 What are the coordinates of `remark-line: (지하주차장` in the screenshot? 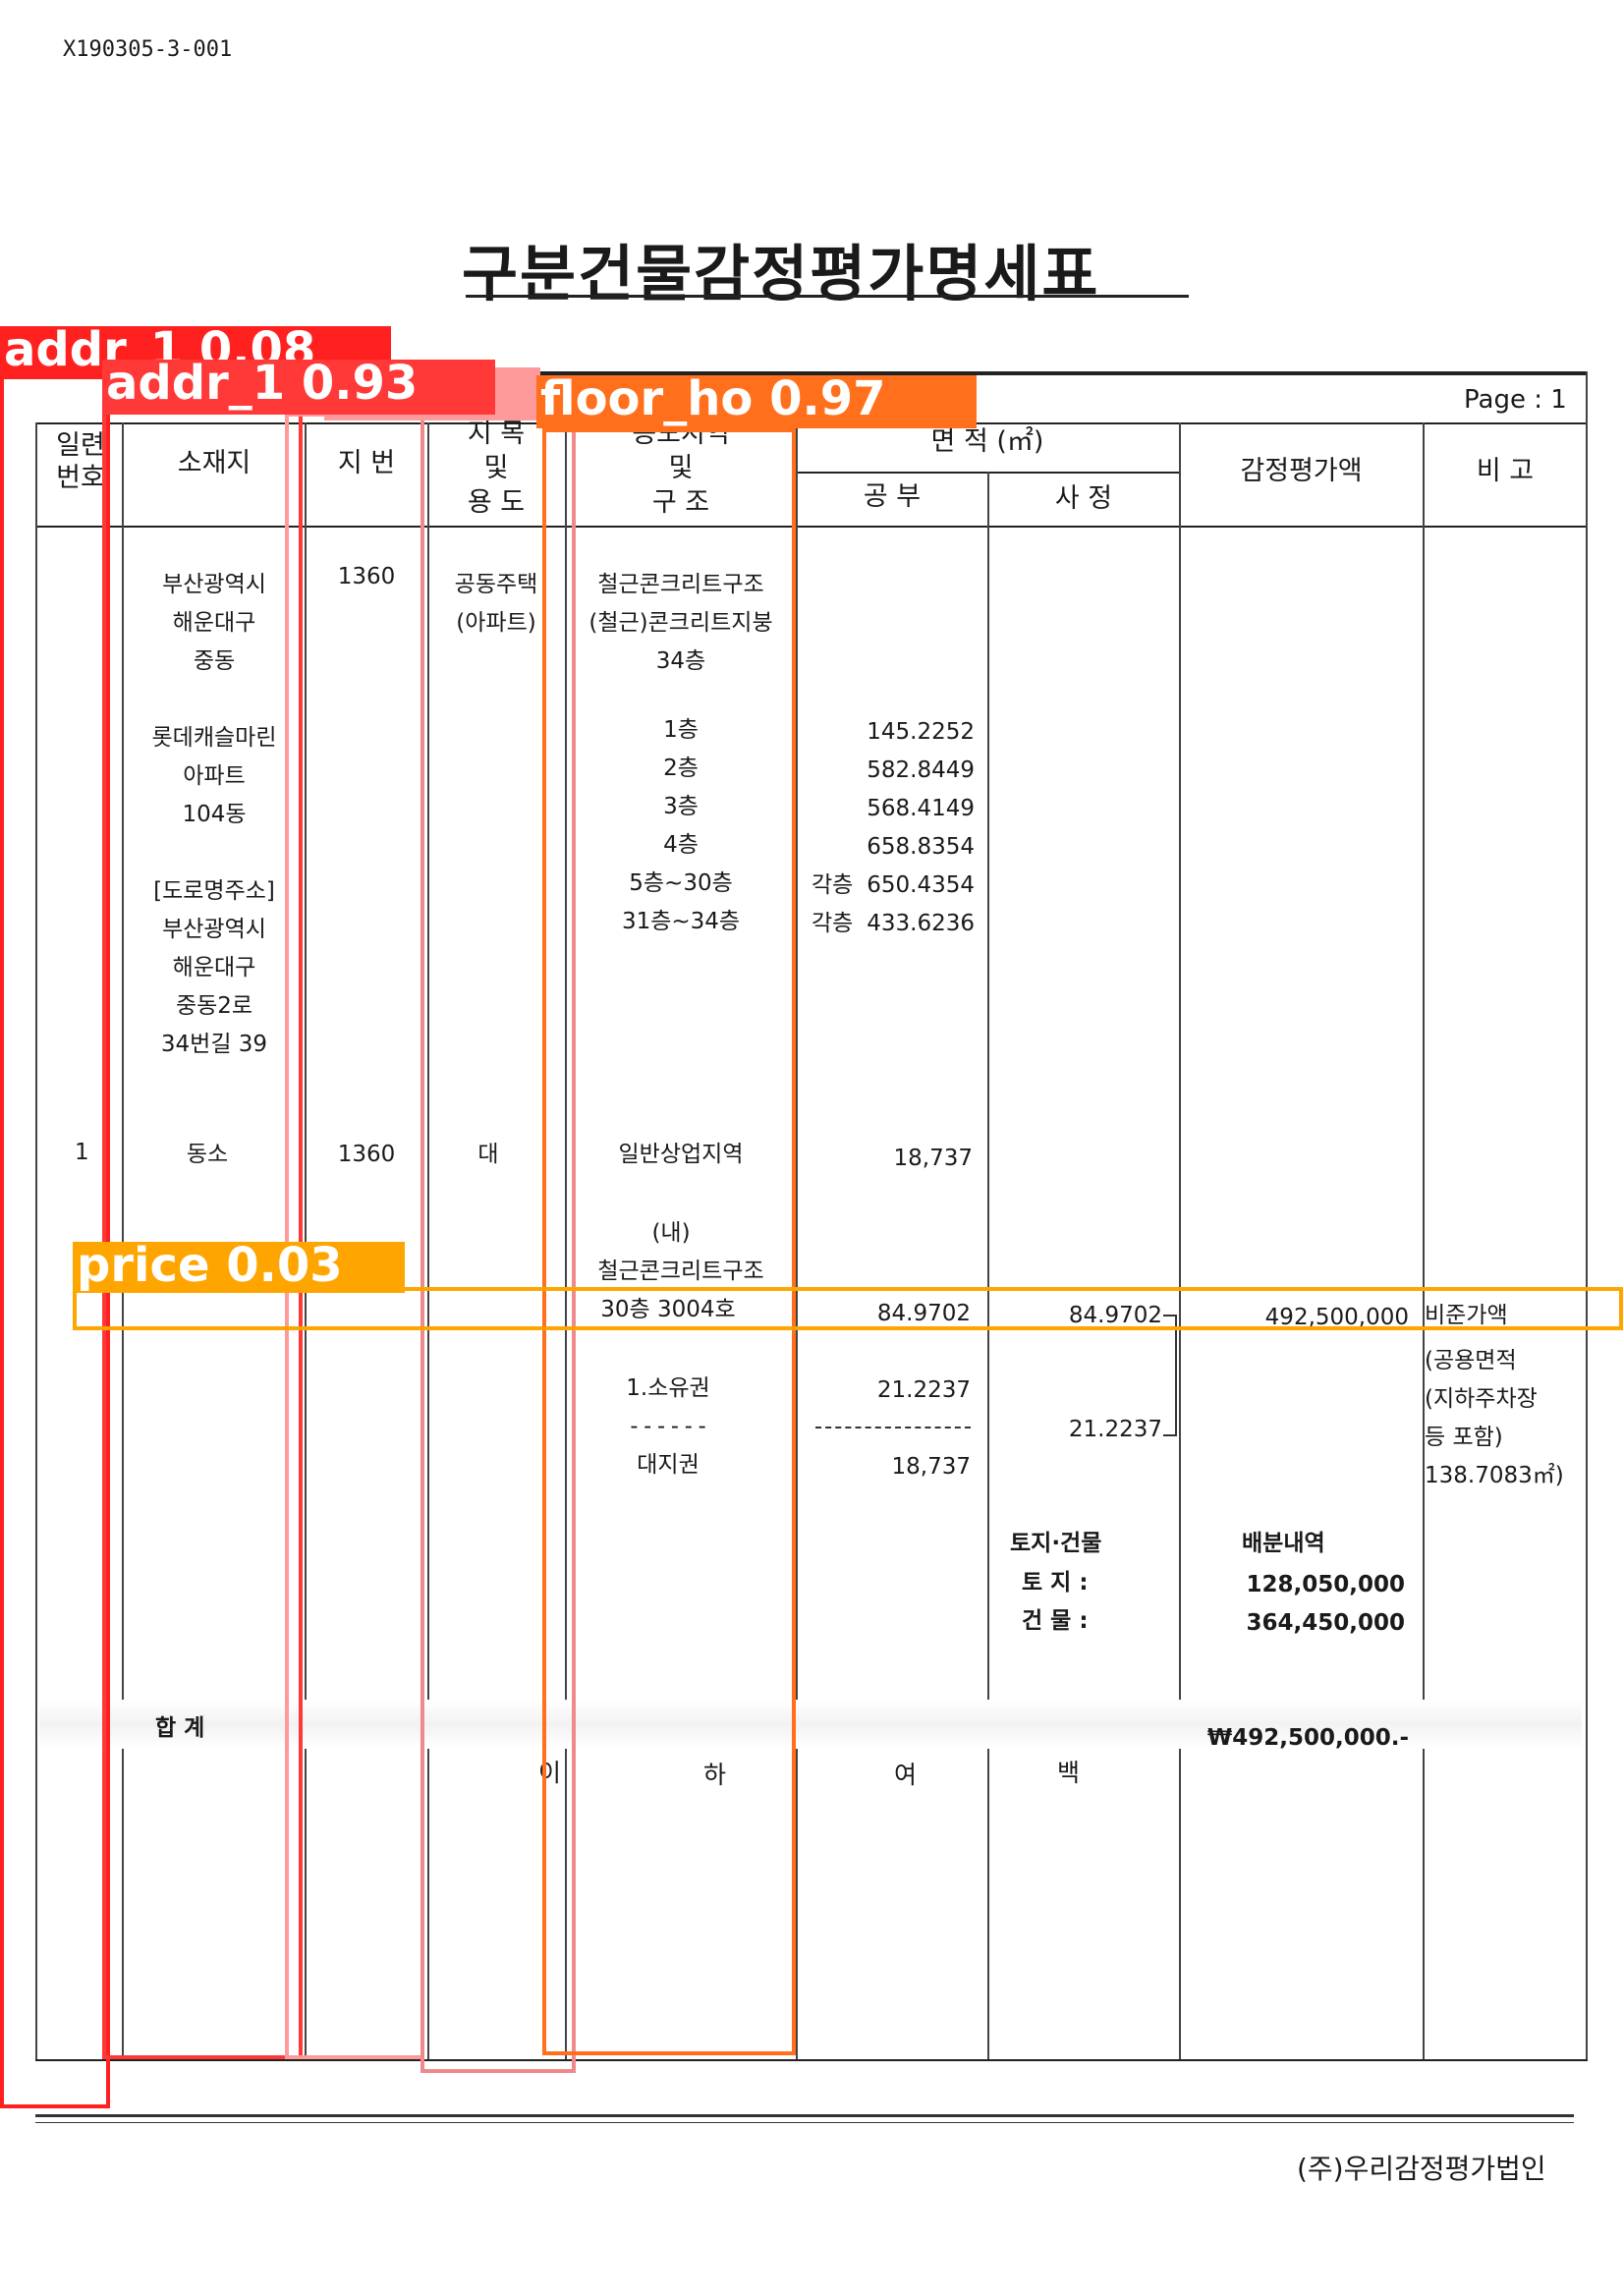 It's located at (1481, 1399).